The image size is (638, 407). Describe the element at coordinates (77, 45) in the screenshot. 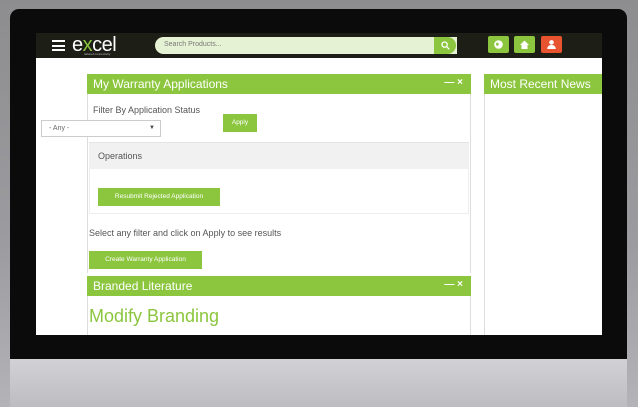

I see `logo-text-start: e` at that location.